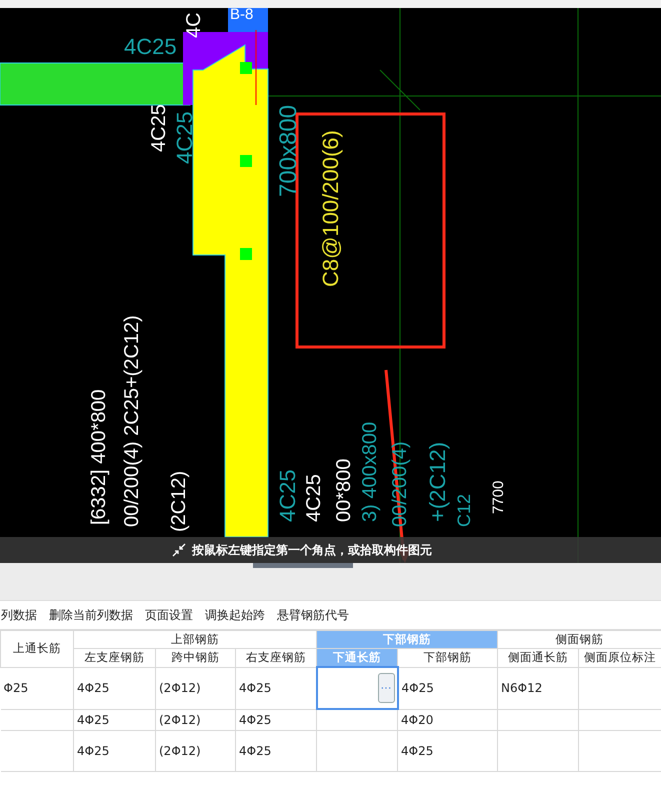  What do you see at coordinates (386, 688) in the screenshot?
I see `more-button: ···` at bounding box center [386, 688].